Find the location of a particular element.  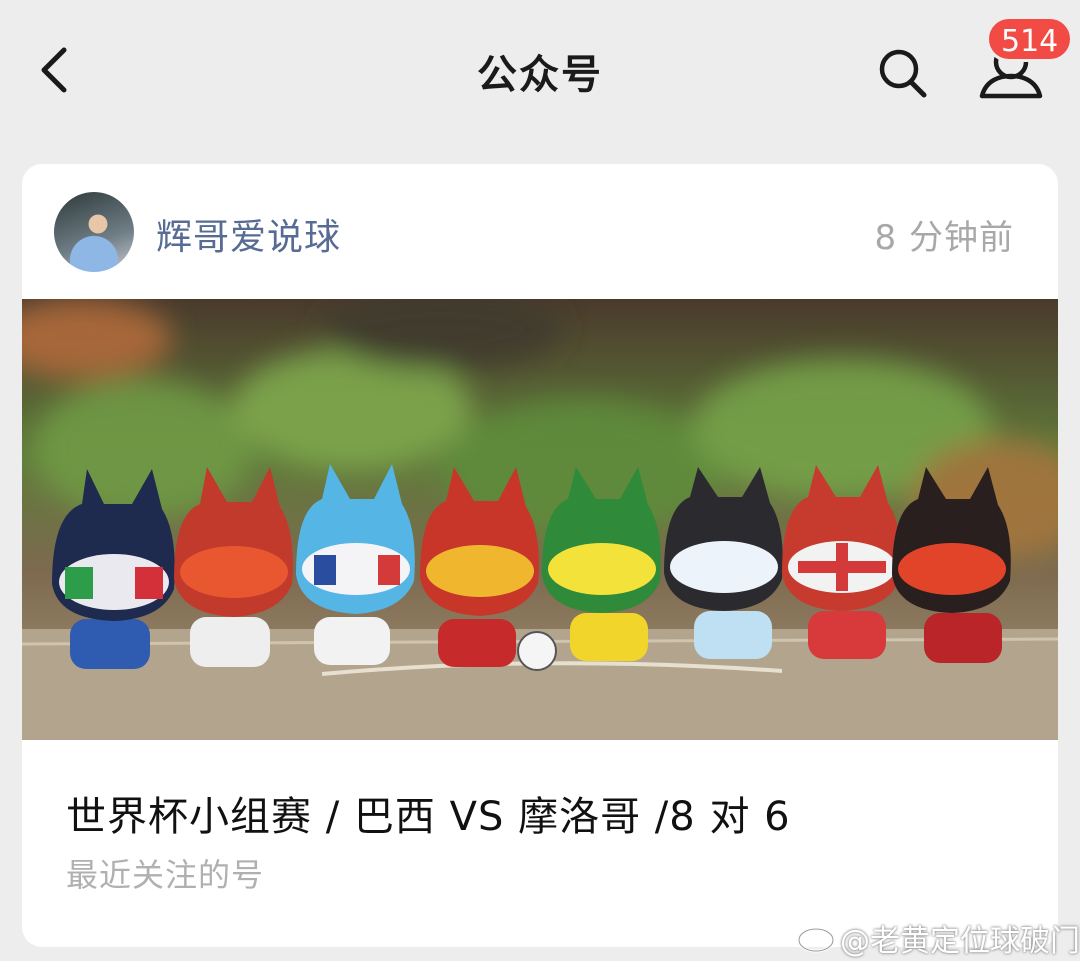

notification-badge: 514 is located at coordinates (1030, 39).